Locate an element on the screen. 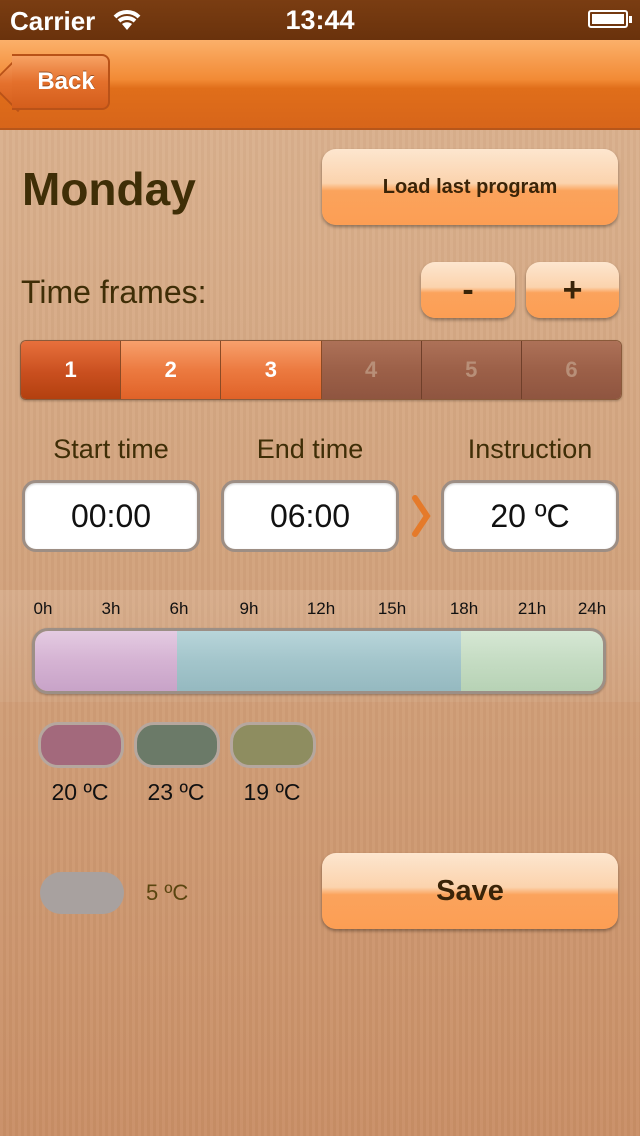 This screenshot has height=1136, width=640. instruction-value: 20 ºC is located at coordinates (530, 515).